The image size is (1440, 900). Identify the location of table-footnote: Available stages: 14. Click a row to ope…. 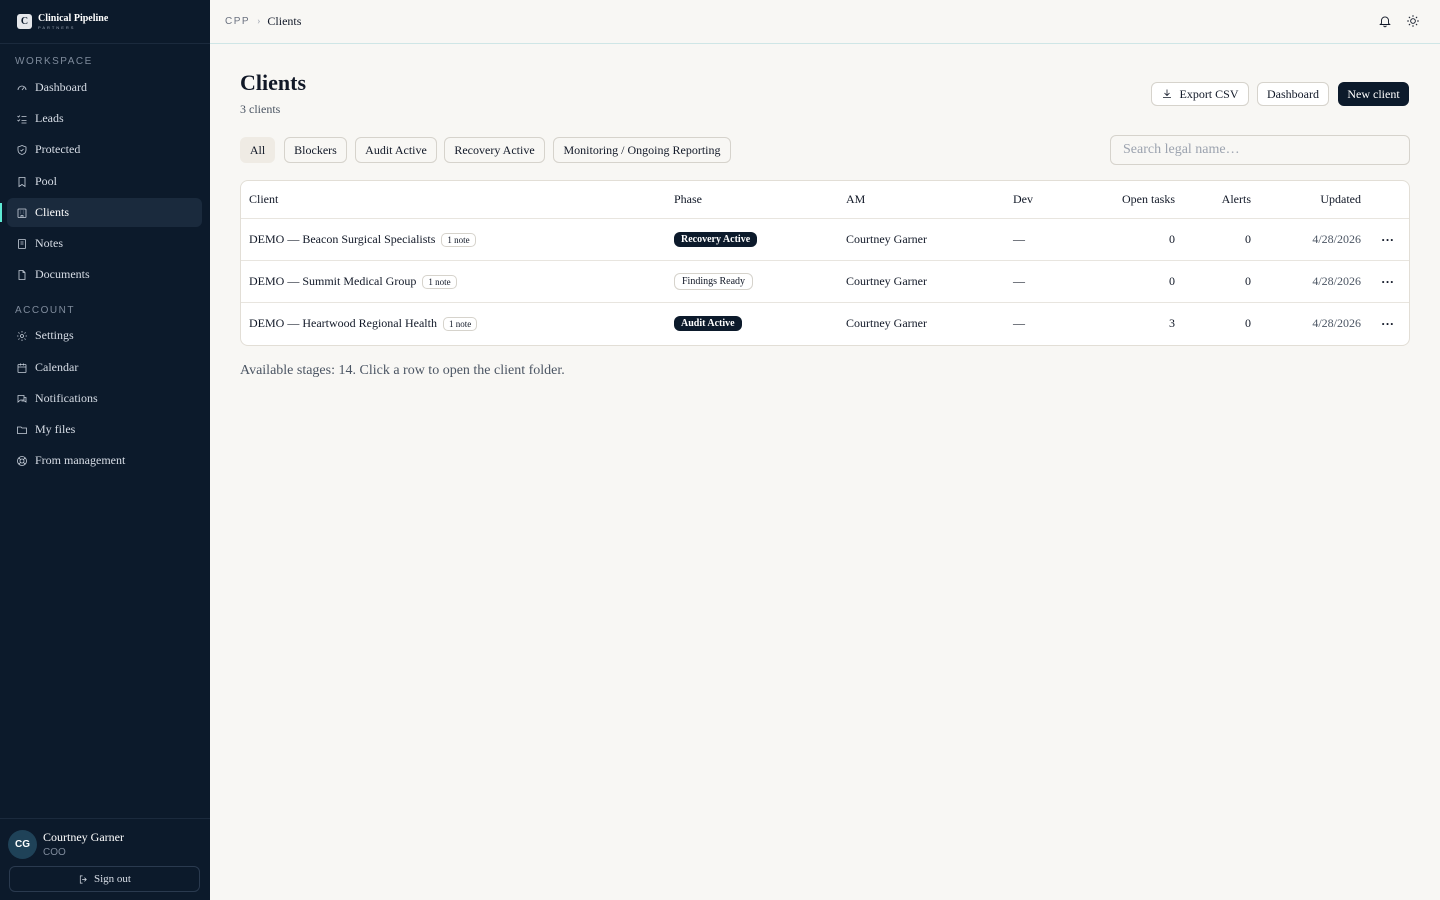
(402, 370).